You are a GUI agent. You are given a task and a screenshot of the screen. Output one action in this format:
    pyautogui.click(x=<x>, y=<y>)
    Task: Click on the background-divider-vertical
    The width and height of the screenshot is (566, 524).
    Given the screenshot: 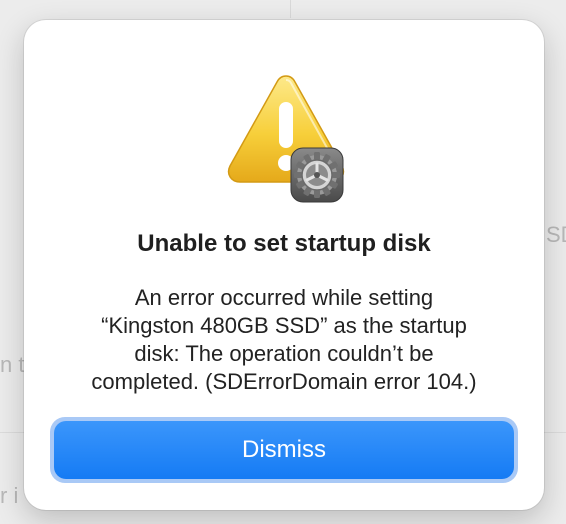 What is the action you would take?
    pyautogui.click(x=290, y=9)
    